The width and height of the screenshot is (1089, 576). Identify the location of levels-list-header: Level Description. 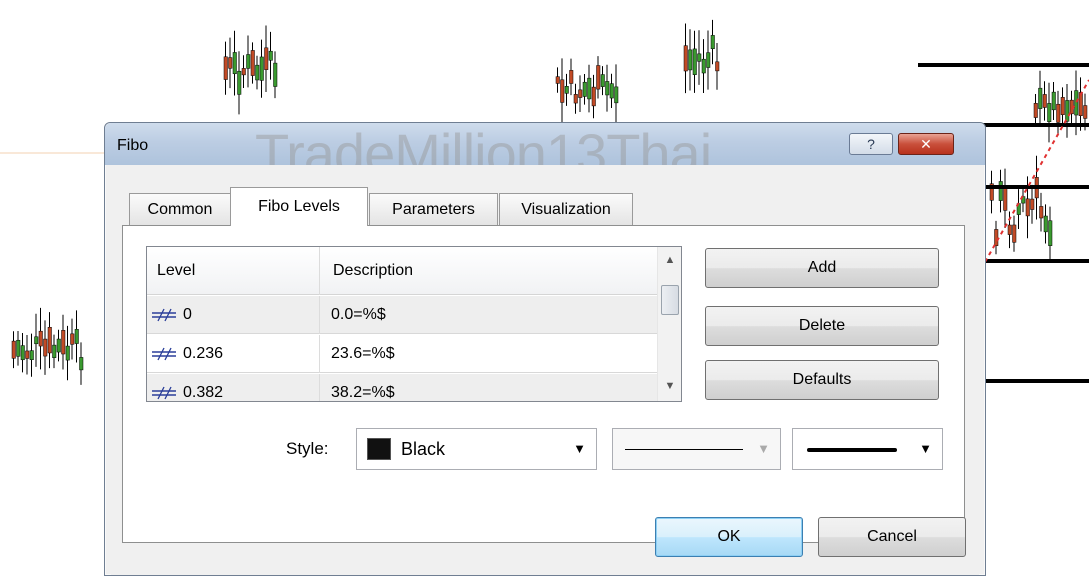
(403, 271).